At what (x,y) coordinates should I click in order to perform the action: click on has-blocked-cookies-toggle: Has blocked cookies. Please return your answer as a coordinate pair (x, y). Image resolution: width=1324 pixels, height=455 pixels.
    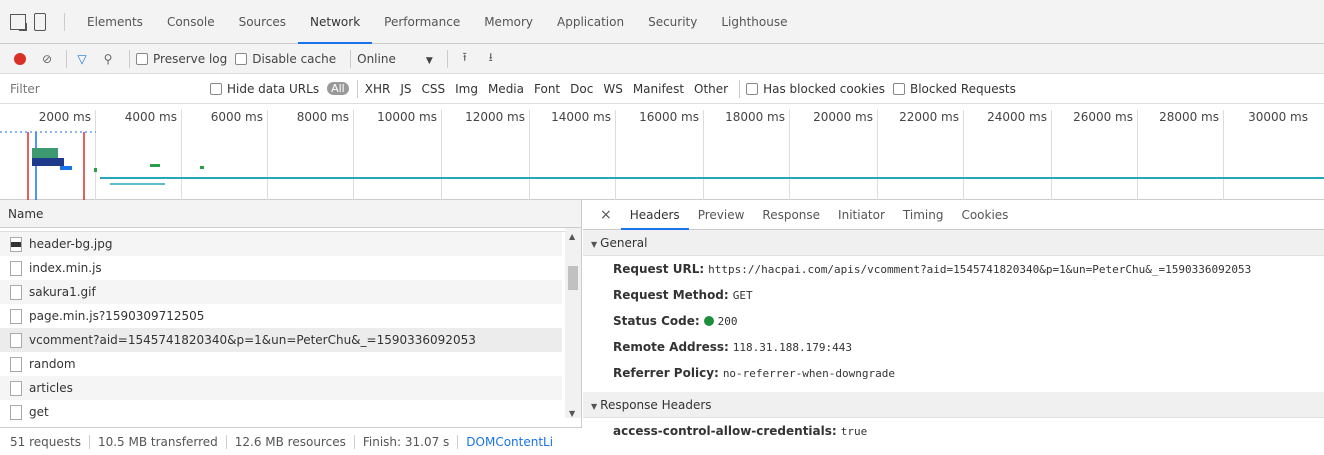
    Looking at the image, I should click on (815, 89).